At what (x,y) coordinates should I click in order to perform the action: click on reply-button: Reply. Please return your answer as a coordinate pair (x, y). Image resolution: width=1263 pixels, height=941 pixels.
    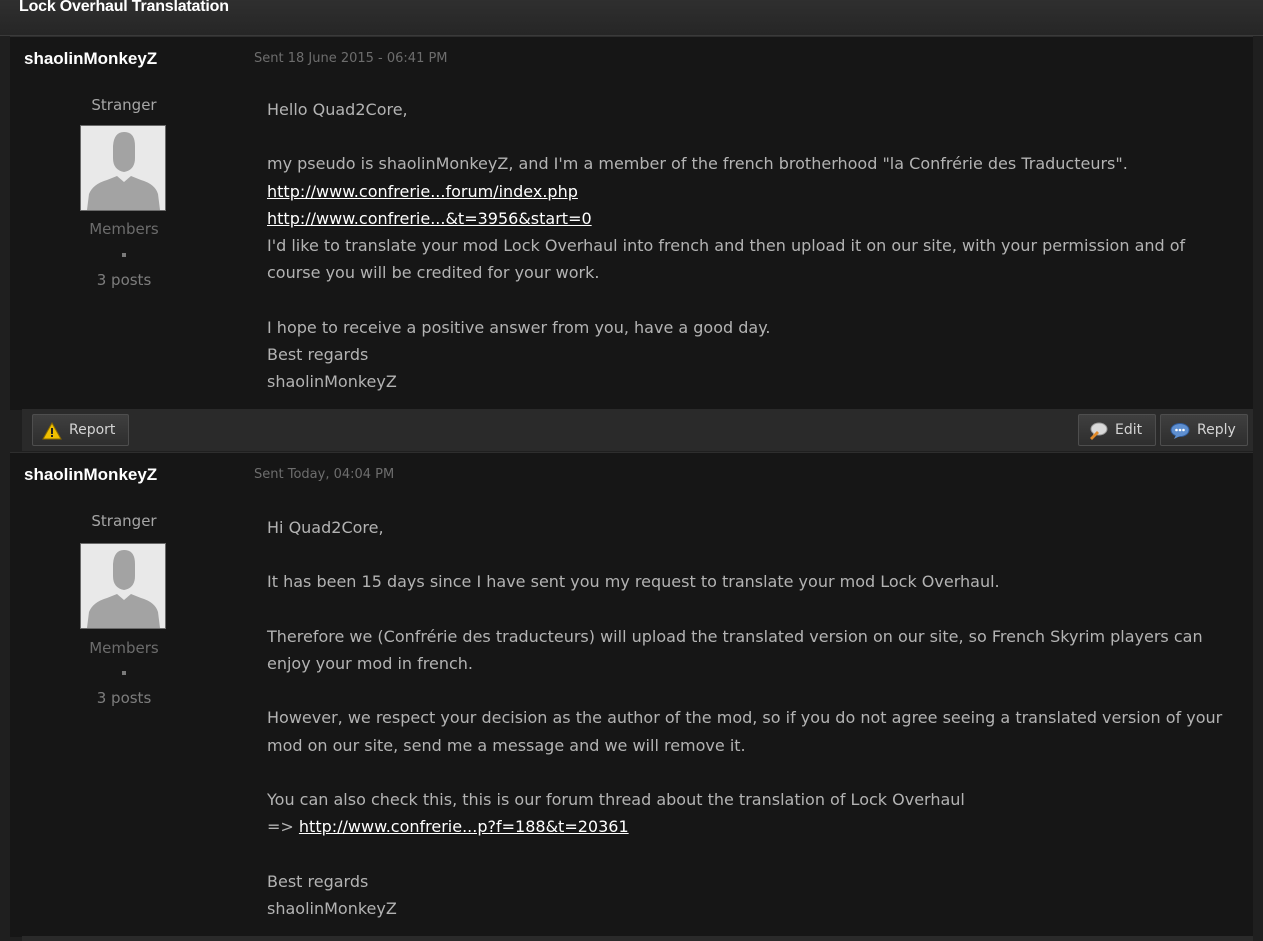
    Looking at the image, I should click on (1204, 430).